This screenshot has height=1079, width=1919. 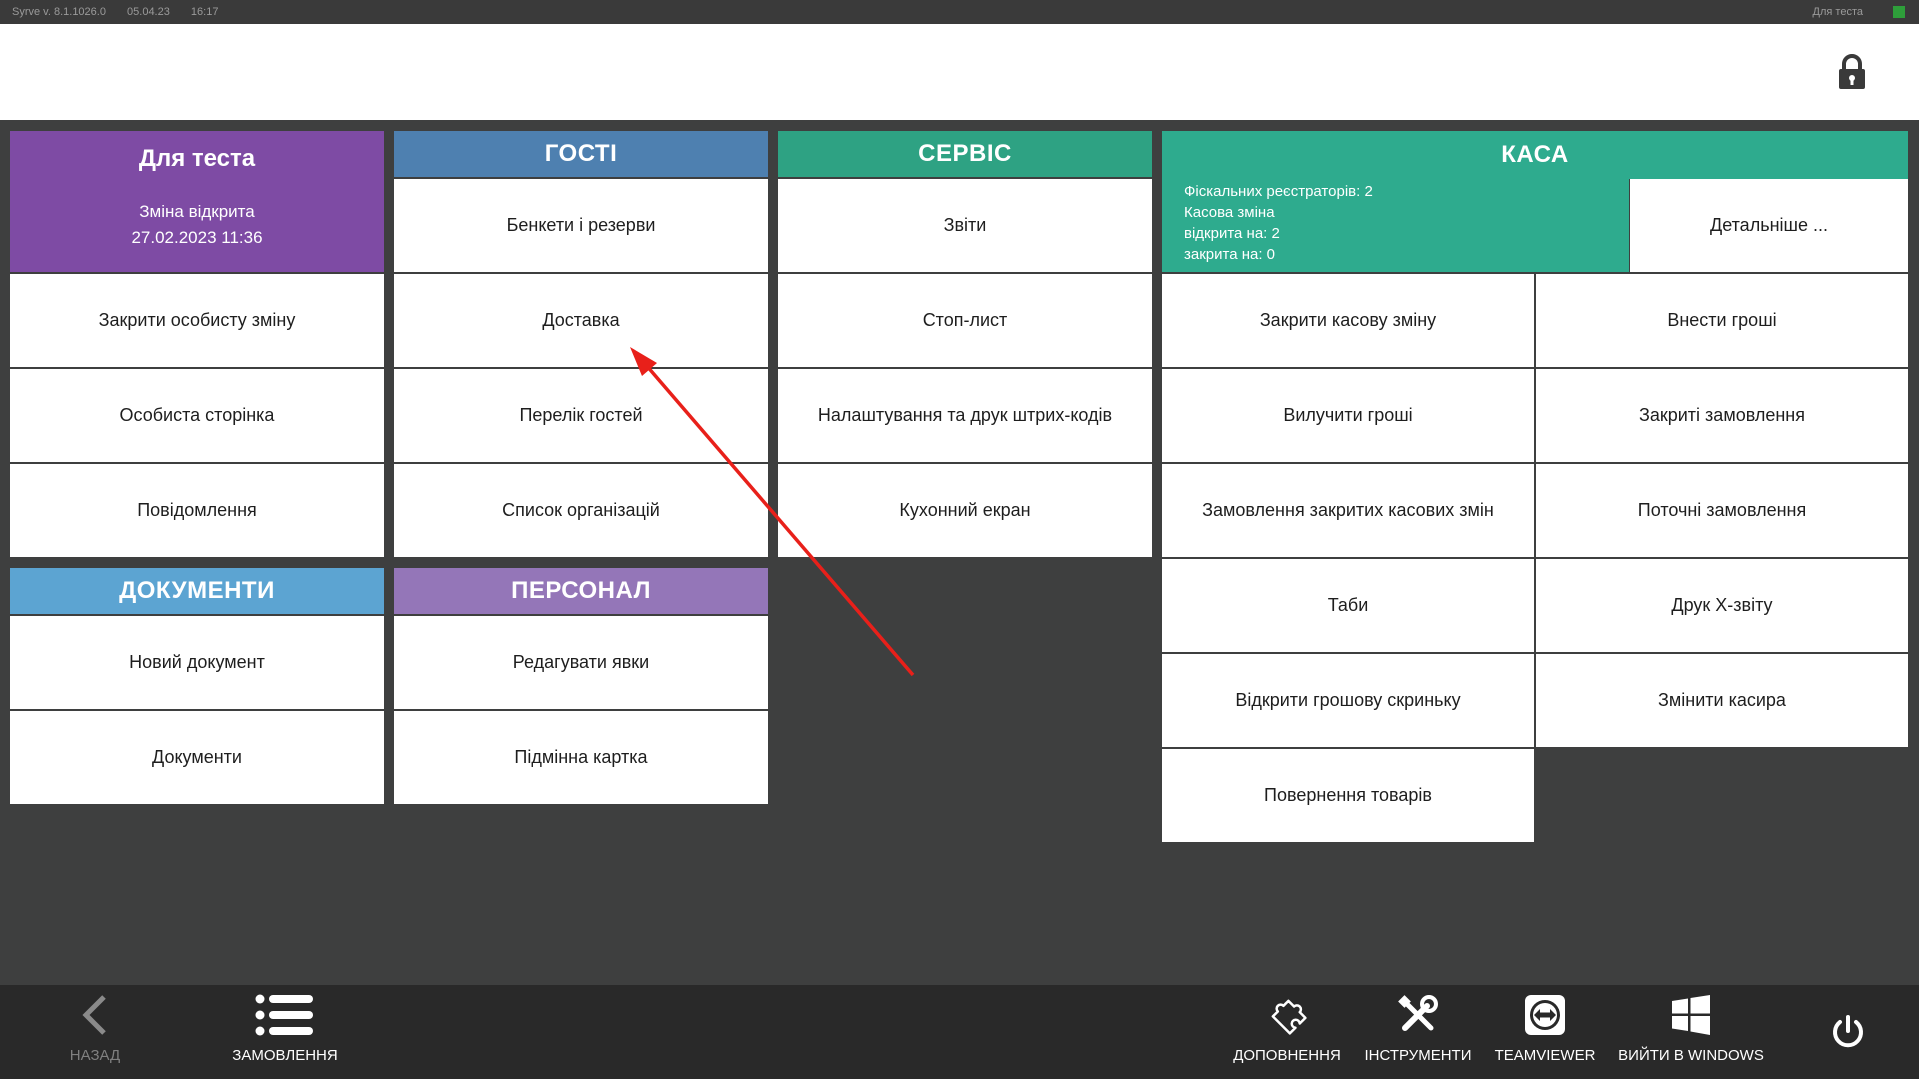 I want to click on close-personal-shift-button: Закрити особисту зміну, so click(x=197, y=320).